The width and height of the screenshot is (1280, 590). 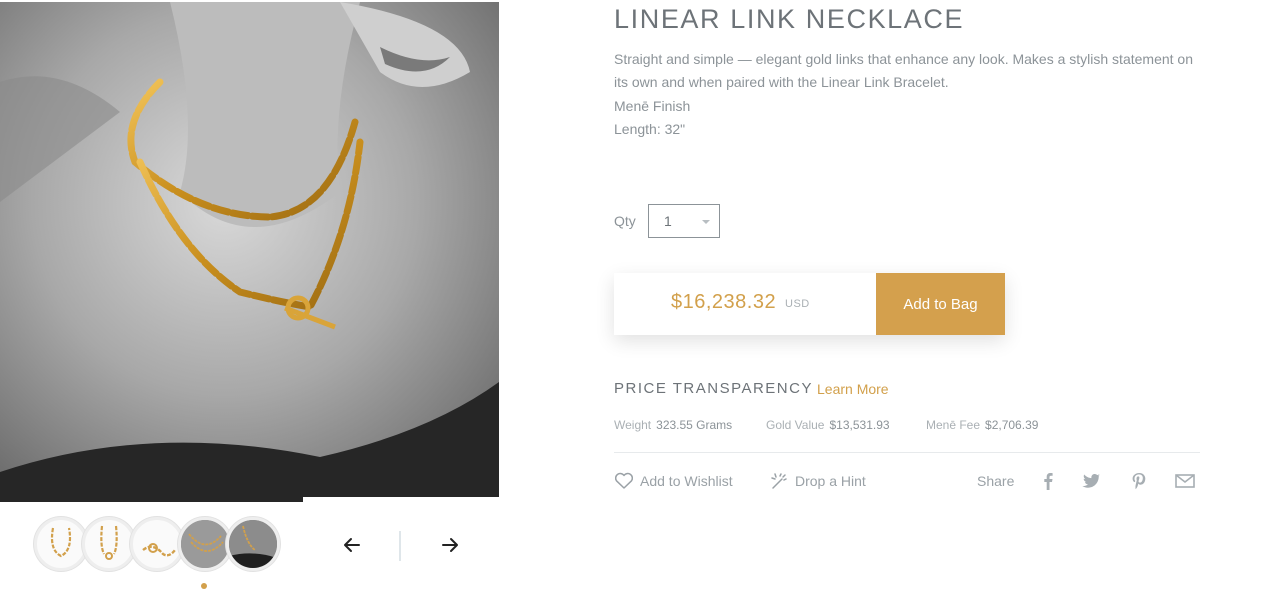 I want to click on drop-a-hint-button: Drop a Hint, so click(x=817, y=481).